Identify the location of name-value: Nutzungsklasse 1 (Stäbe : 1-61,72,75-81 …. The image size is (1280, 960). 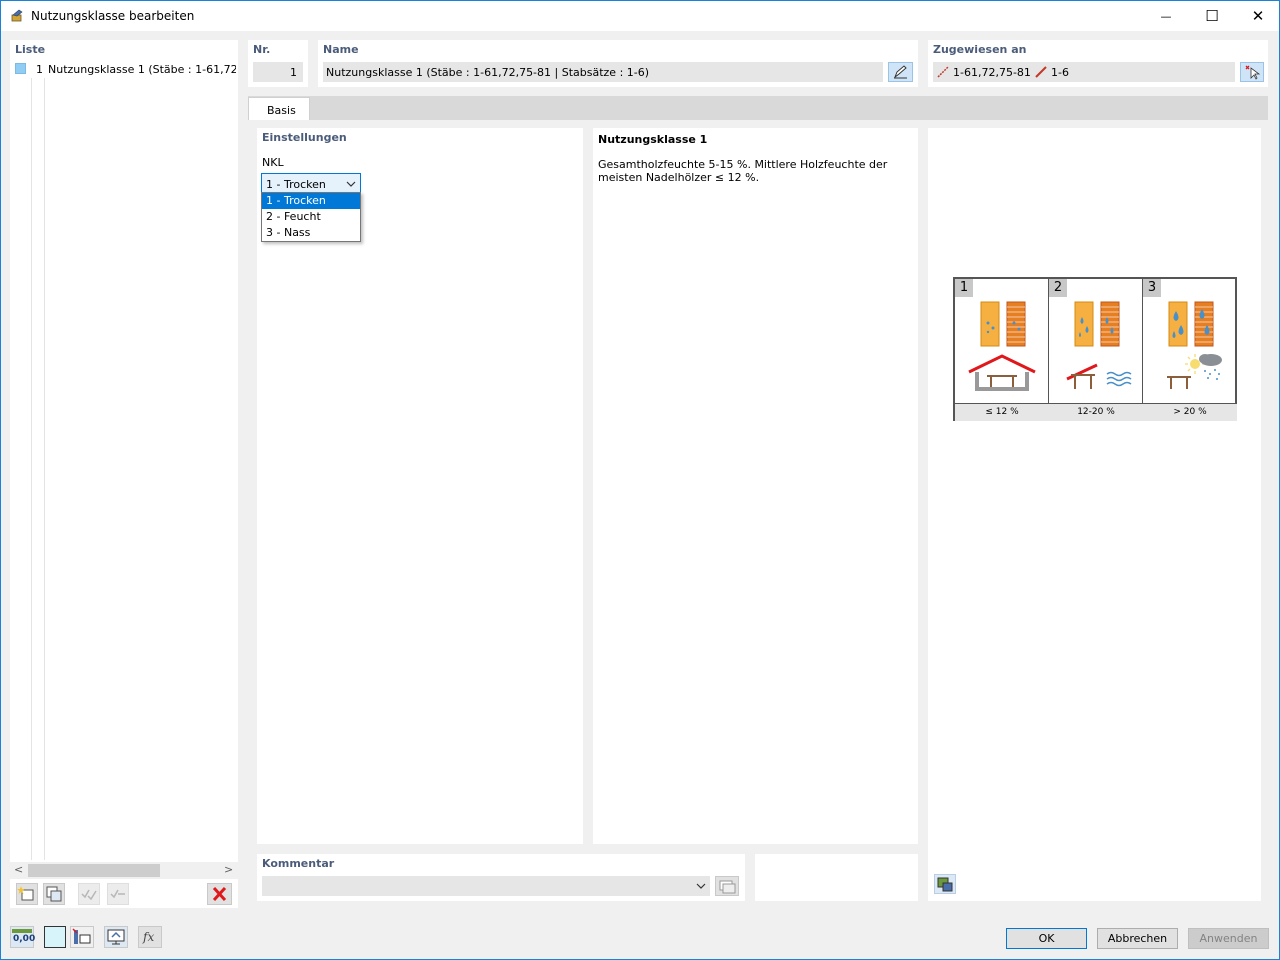
(488, 72).